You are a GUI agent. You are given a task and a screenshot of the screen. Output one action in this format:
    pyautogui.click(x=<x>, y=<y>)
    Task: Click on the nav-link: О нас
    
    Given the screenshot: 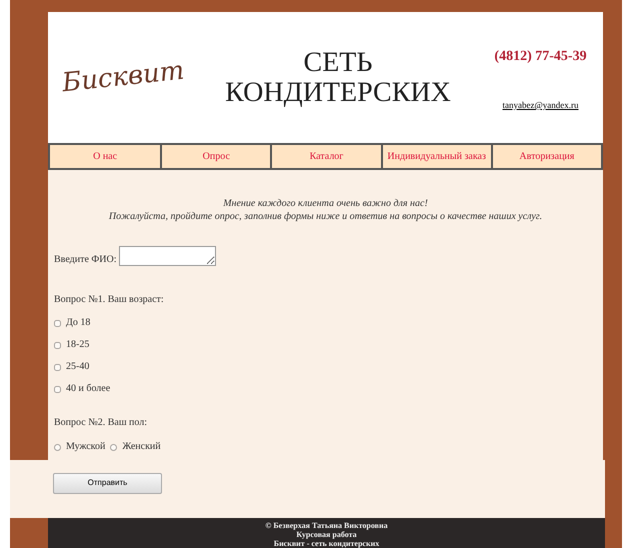 What is the action you would take?
    pyautogui.click(x=105, y=156)
    